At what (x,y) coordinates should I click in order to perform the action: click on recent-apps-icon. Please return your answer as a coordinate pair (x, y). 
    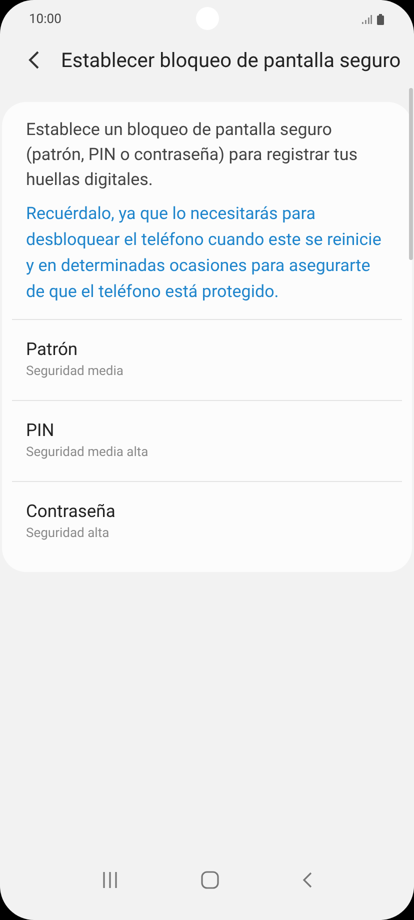
    Looking at the image, I should click on (110, 880).